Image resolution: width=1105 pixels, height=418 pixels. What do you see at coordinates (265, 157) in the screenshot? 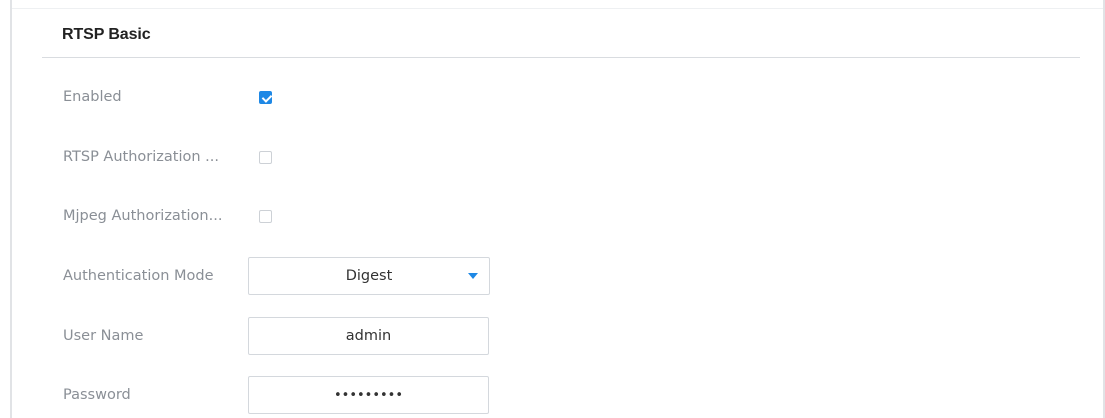
I see `rtsp-authorization-checkbox` at bounding box center [265, 157].